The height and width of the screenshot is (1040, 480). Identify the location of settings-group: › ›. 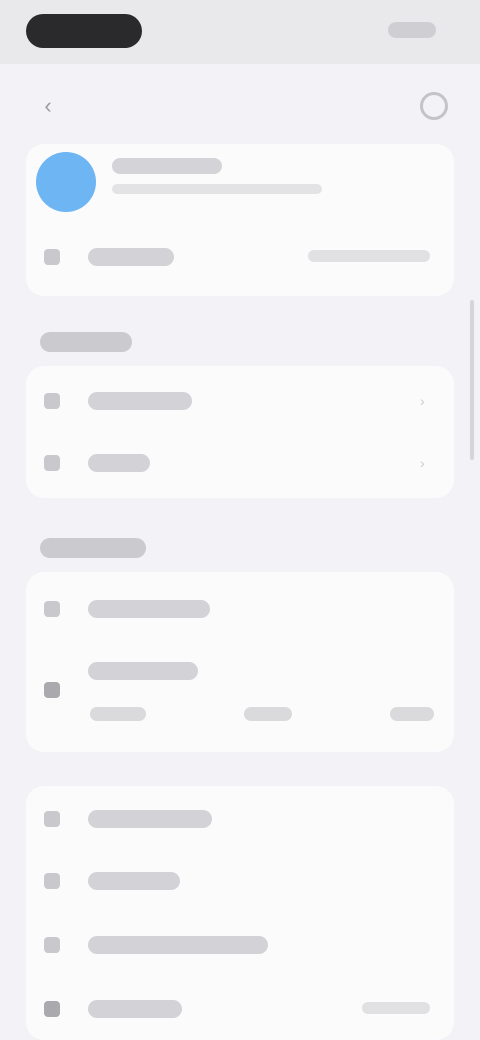
(240, 432).